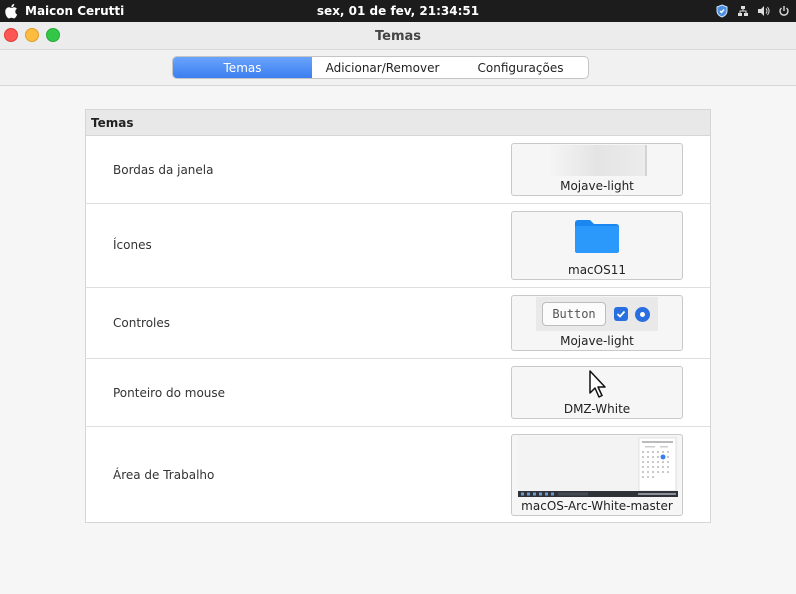  I want to click on row-desktop: Área de Trabalho macOS-Arc-White-master, so click(398, 474).